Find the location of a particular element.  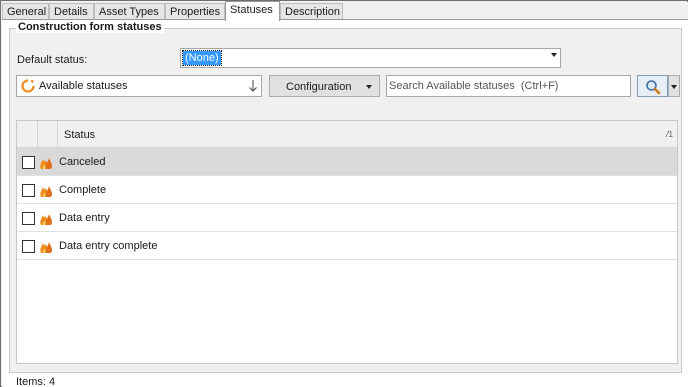

table-row: Data entry complete is located at coordinates (347, 246).